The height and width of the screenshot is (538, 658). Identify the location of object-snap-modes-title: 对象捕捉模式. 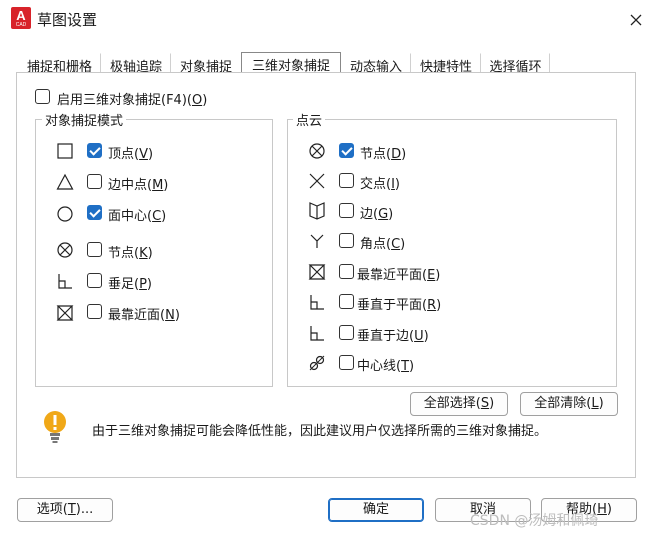
(84, 119).